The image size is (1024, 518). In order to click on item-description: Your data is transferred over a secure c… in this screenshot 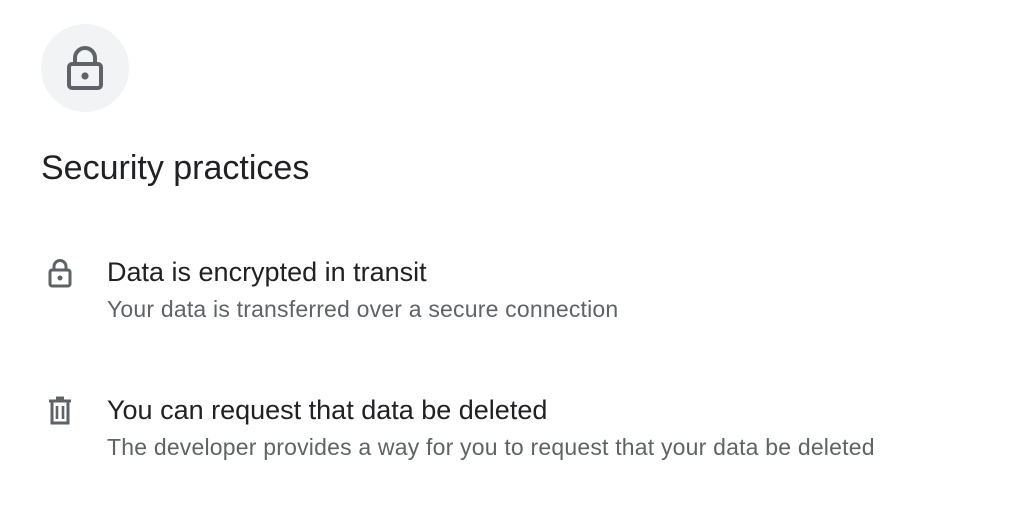, I will do `click(363, 309)`.